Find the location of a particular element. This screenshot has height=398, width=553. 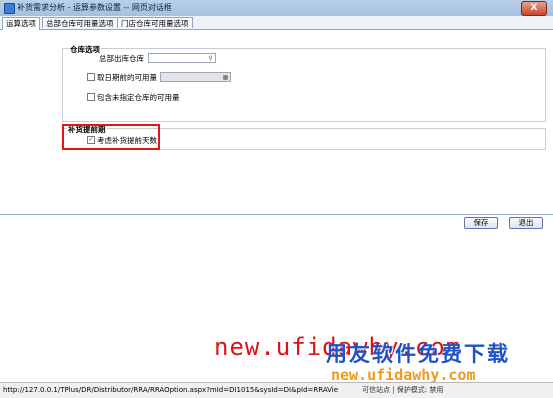

status-zone: 可信站点 | 保护模式: 禁用 is located at coordinates (403, 390).